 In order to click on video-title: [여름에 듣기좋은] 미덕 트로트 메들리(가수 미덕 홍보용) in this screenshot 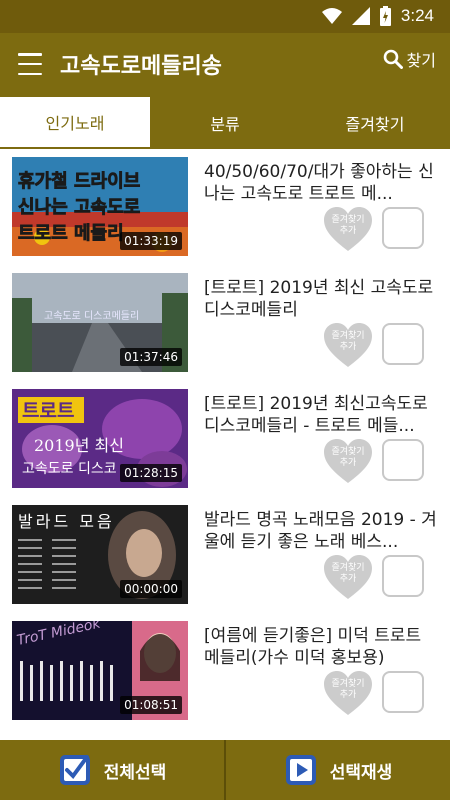, I will do `click(322, 647)`.